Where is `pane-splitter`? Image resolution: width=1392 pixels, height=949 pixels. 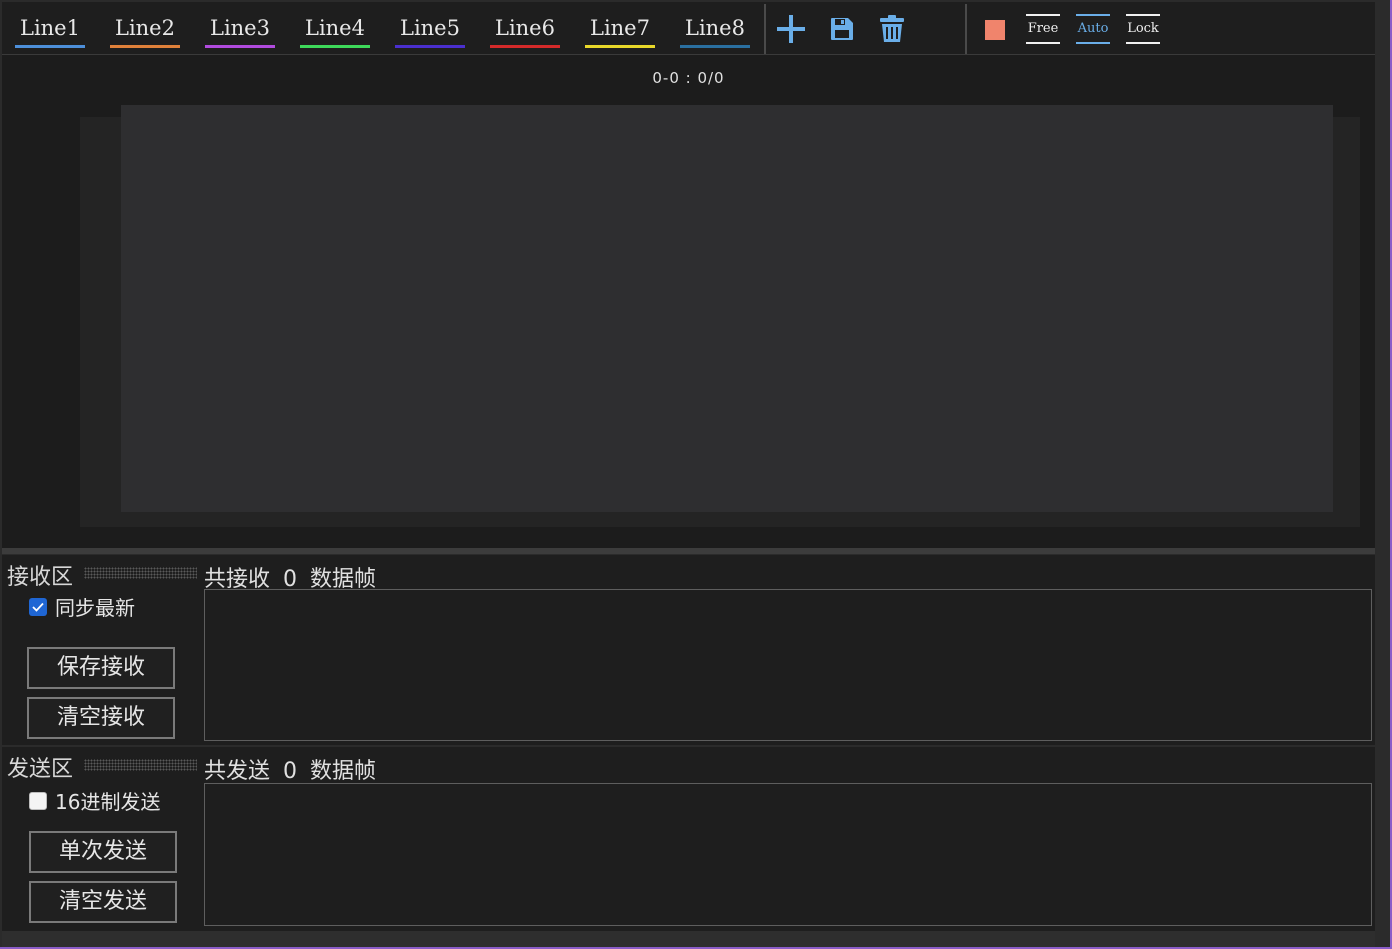 pane-splitter is located at coordinates (688, 551).